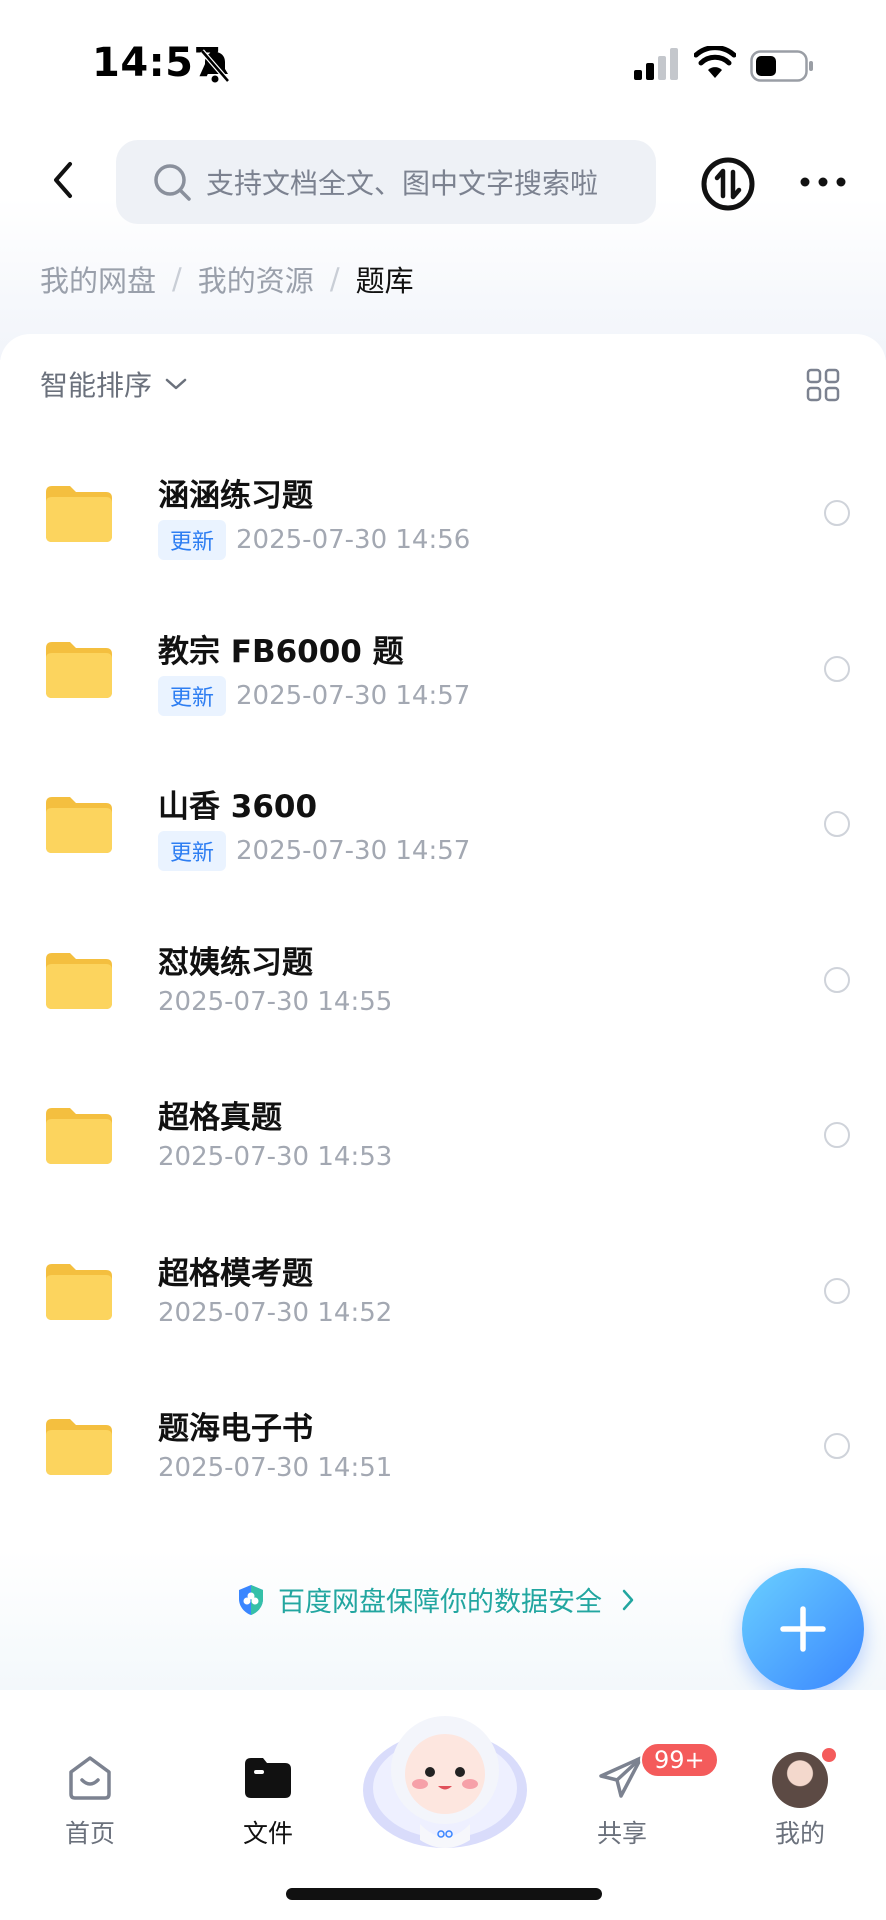 This screenshot has height=1920, width=886. I want to click on breadcrumb-current: 题库, so click(384, 281).